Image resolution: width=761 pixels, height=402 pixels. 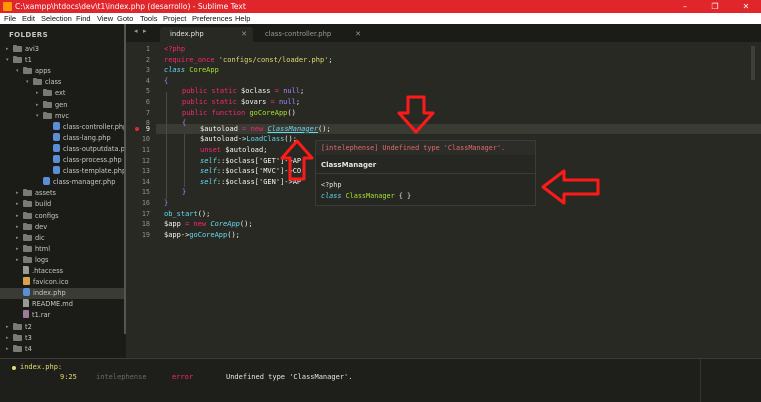 I want to click on folder-item: ▸ ext, so click(x=62, y=93).